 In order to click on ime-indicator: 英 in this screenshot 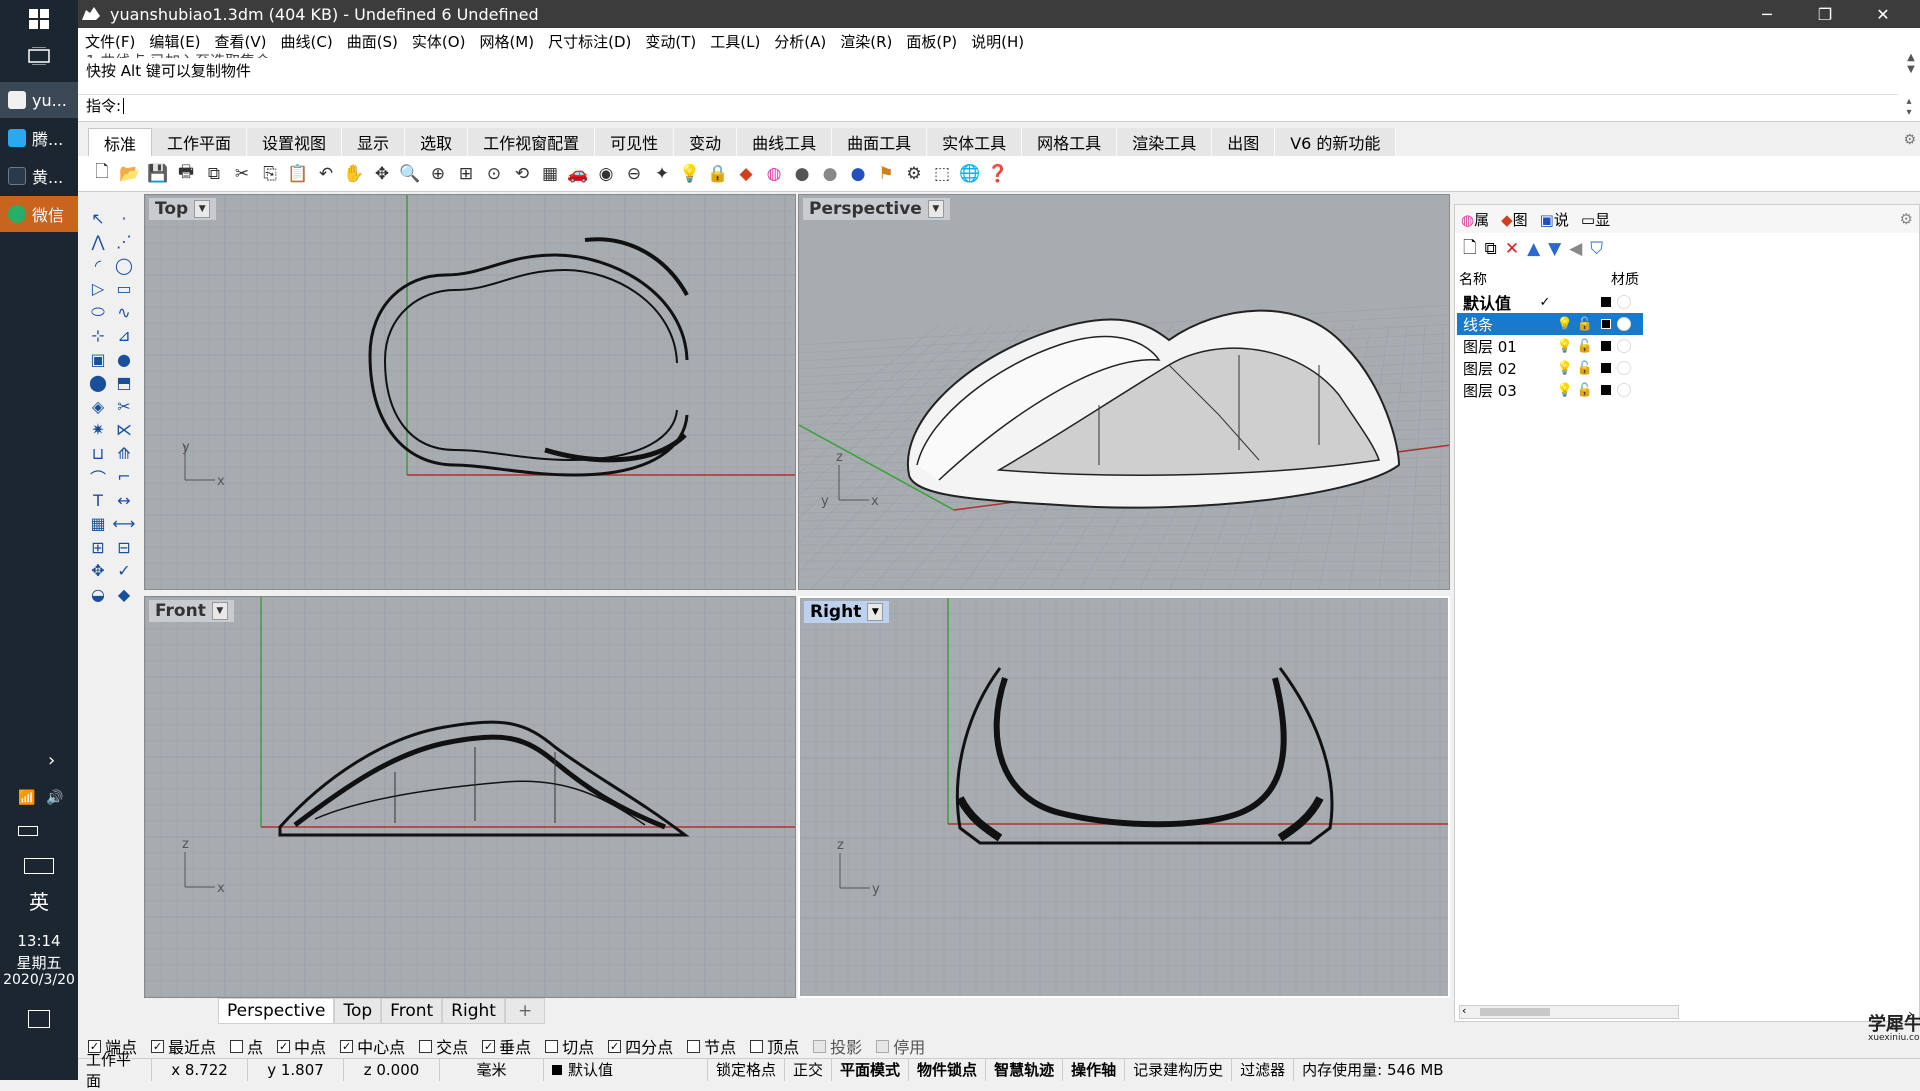, I will do `click(39, 900)`.